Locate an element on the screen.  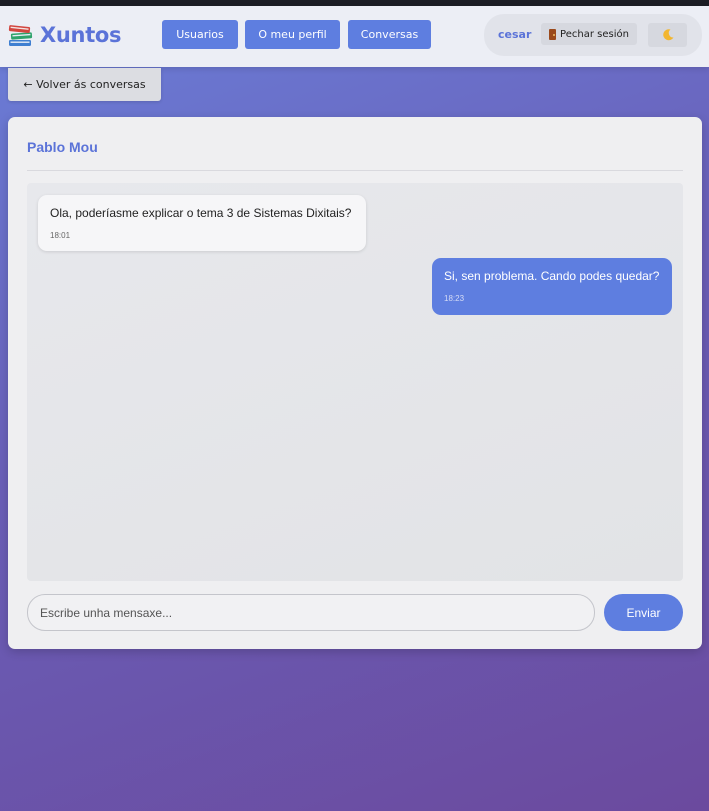
message-time: 18:23 is located at coordinates (454, 298).